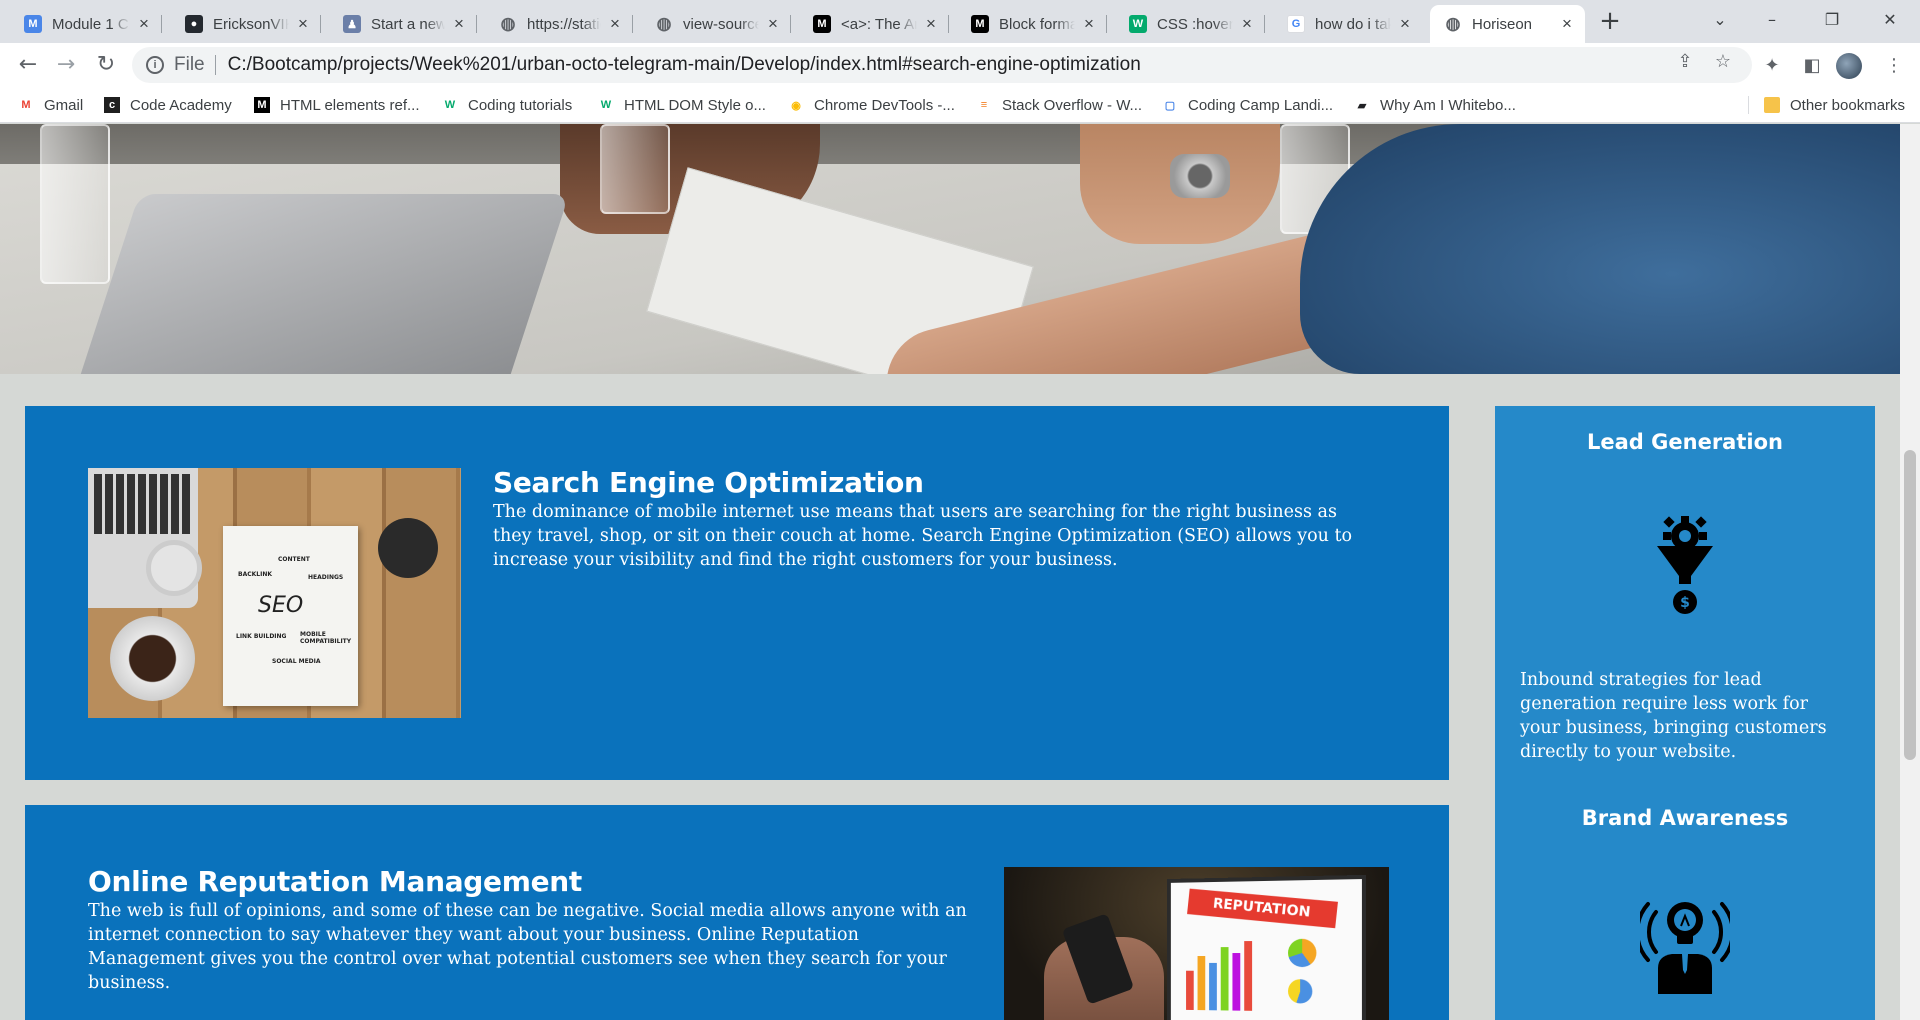 The width and height of the screenshot is (1920, 1020). I want to click on other-bookmarks: Other bookmarks, so click(1834, 105).